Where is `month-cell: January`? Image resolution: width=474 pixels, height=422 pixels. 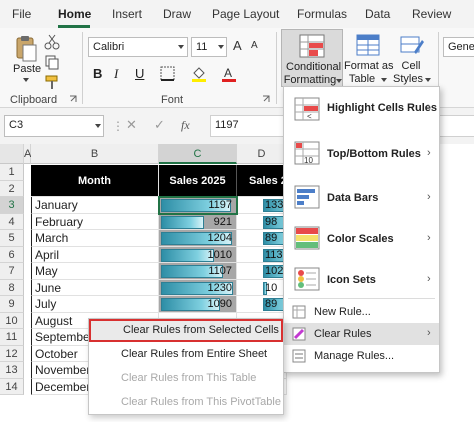 month-cell: January is located at coordinates (95, 205).